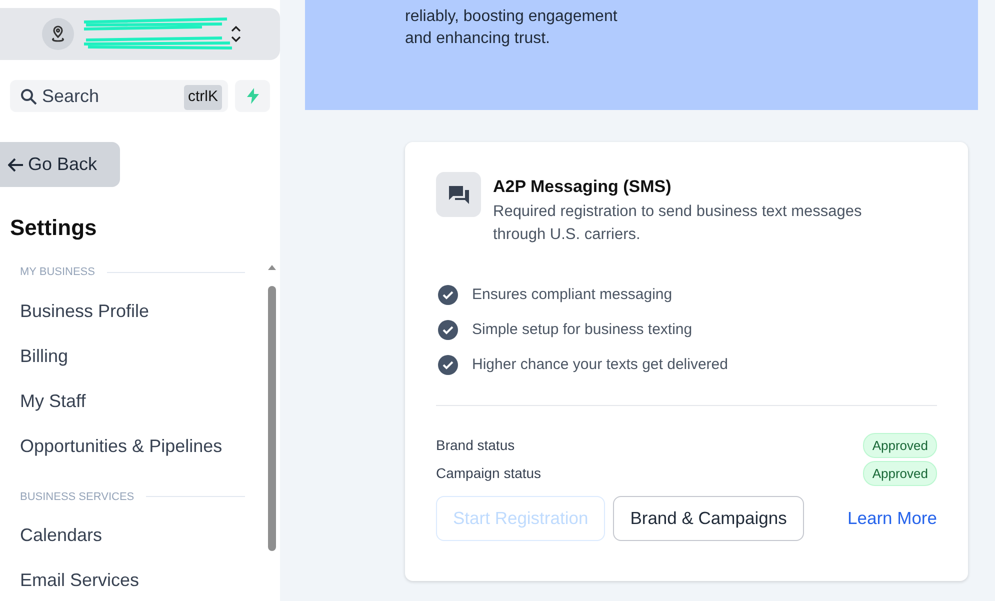 Image resolution: width=995 pixels, height=601 pixels. I want to click on chat-bubbles-icon, so click(459, 194).